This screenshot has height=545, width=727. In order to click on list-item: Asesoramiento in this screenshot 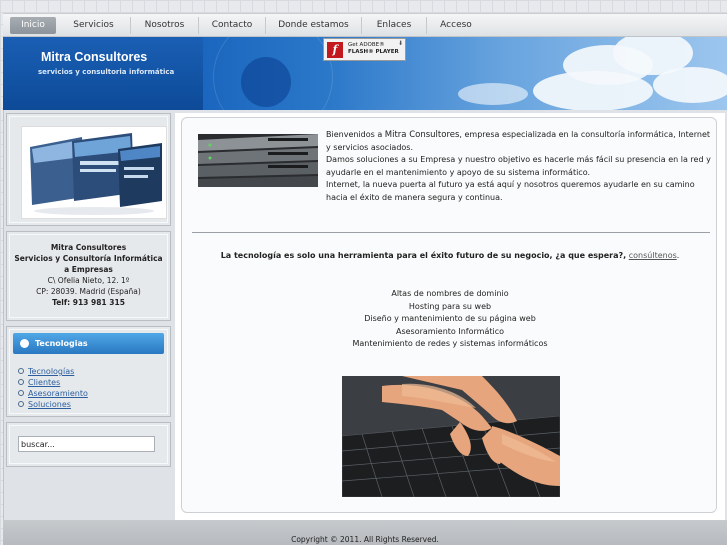, I will do `click(53, 393)`.